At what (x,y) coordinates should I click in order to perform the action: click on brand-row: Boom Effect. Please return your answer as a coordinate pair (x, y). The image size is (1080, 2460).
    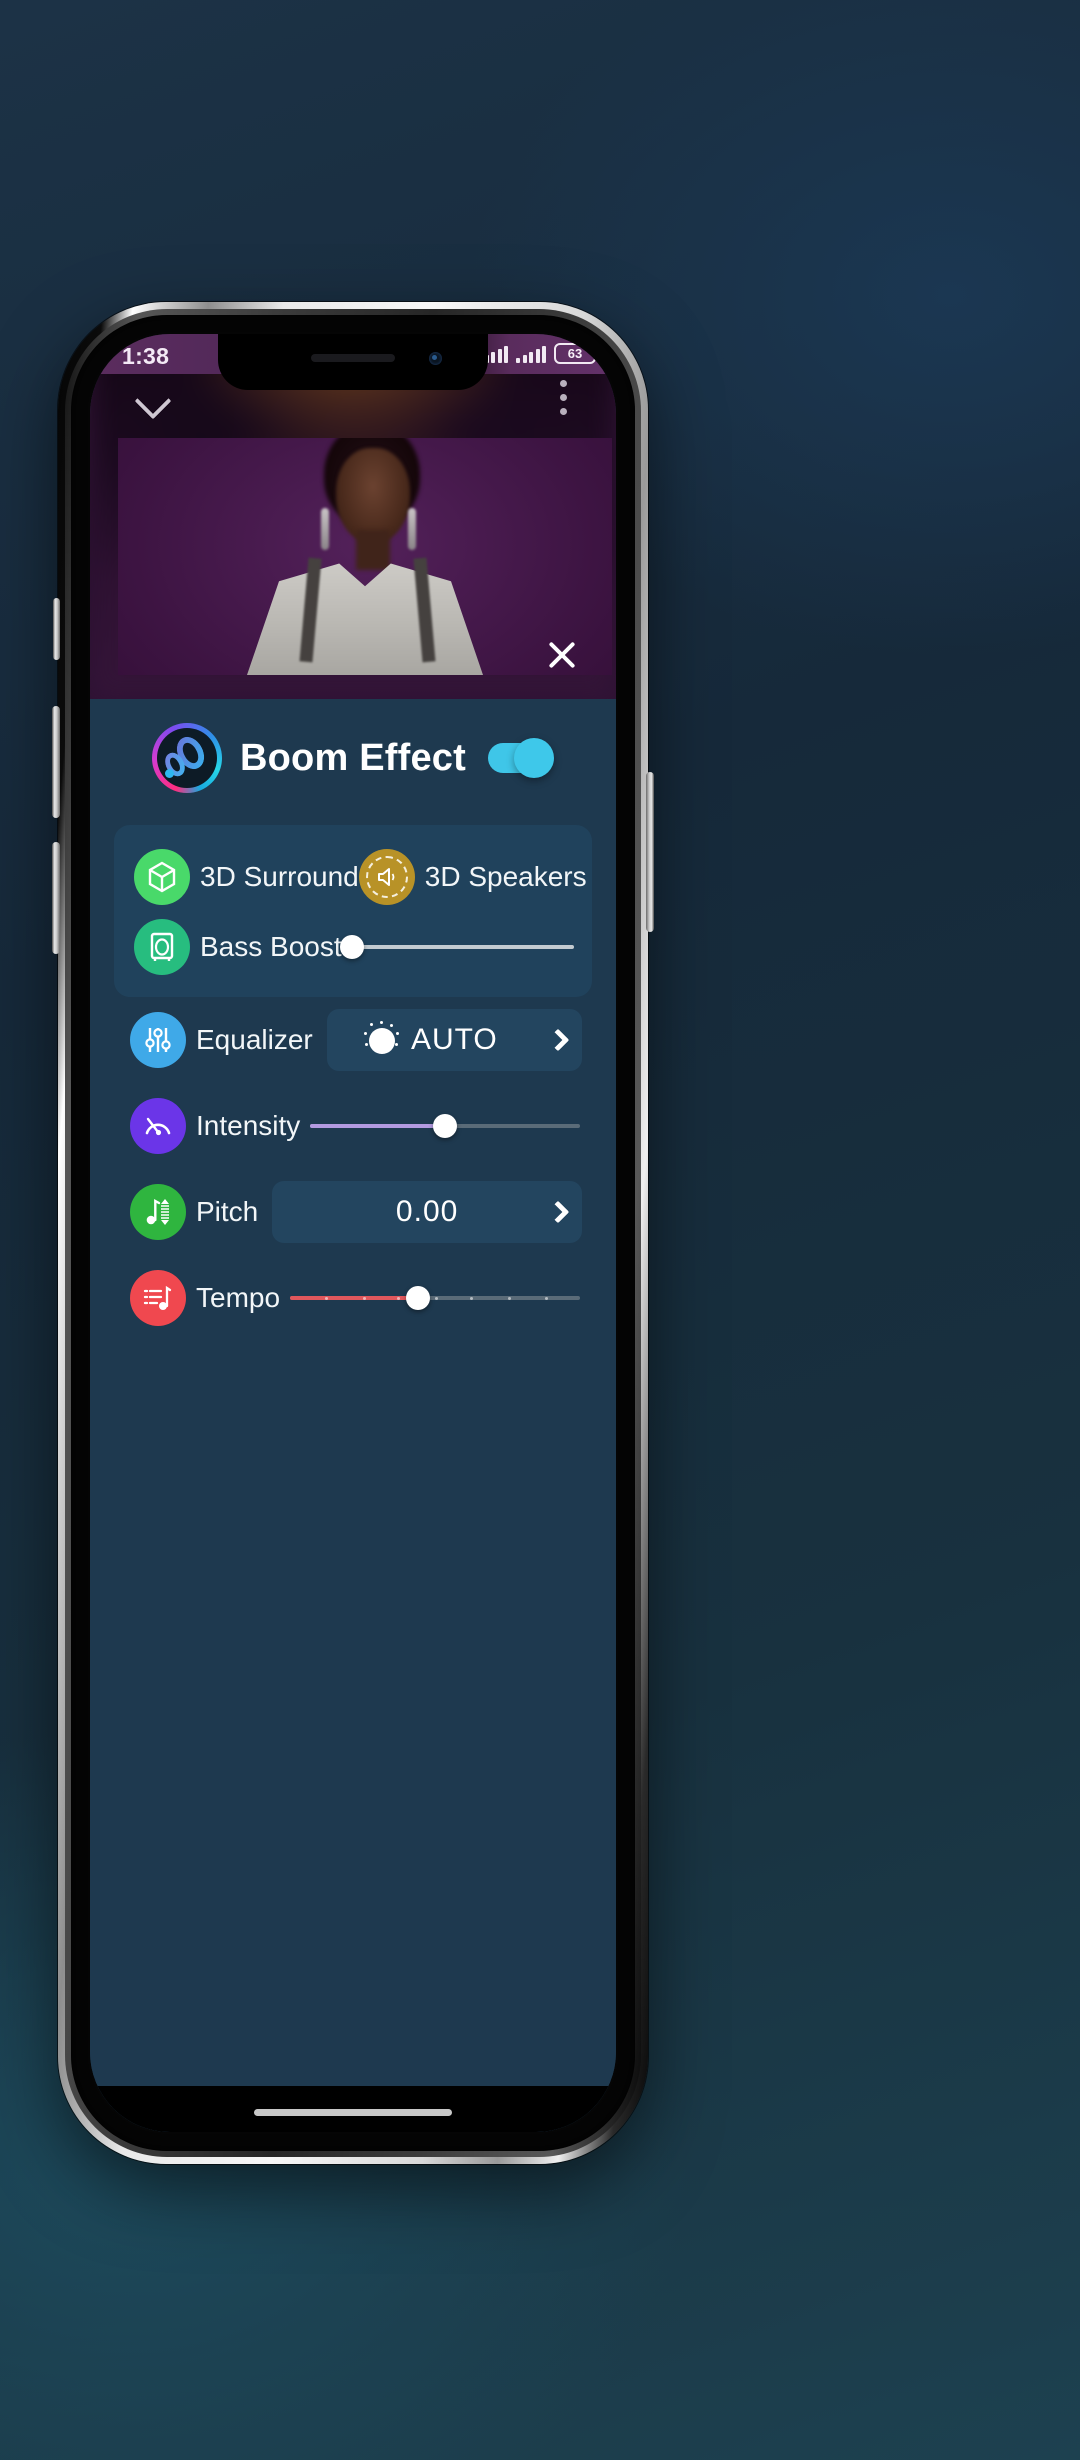
    Looking at the image, I should click on (353, 758).